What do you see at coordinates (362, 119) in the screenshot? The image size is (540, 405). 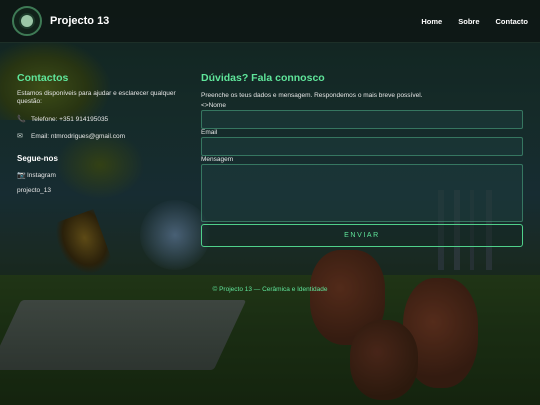 I see `name-input` at bounding box center [362, 119].